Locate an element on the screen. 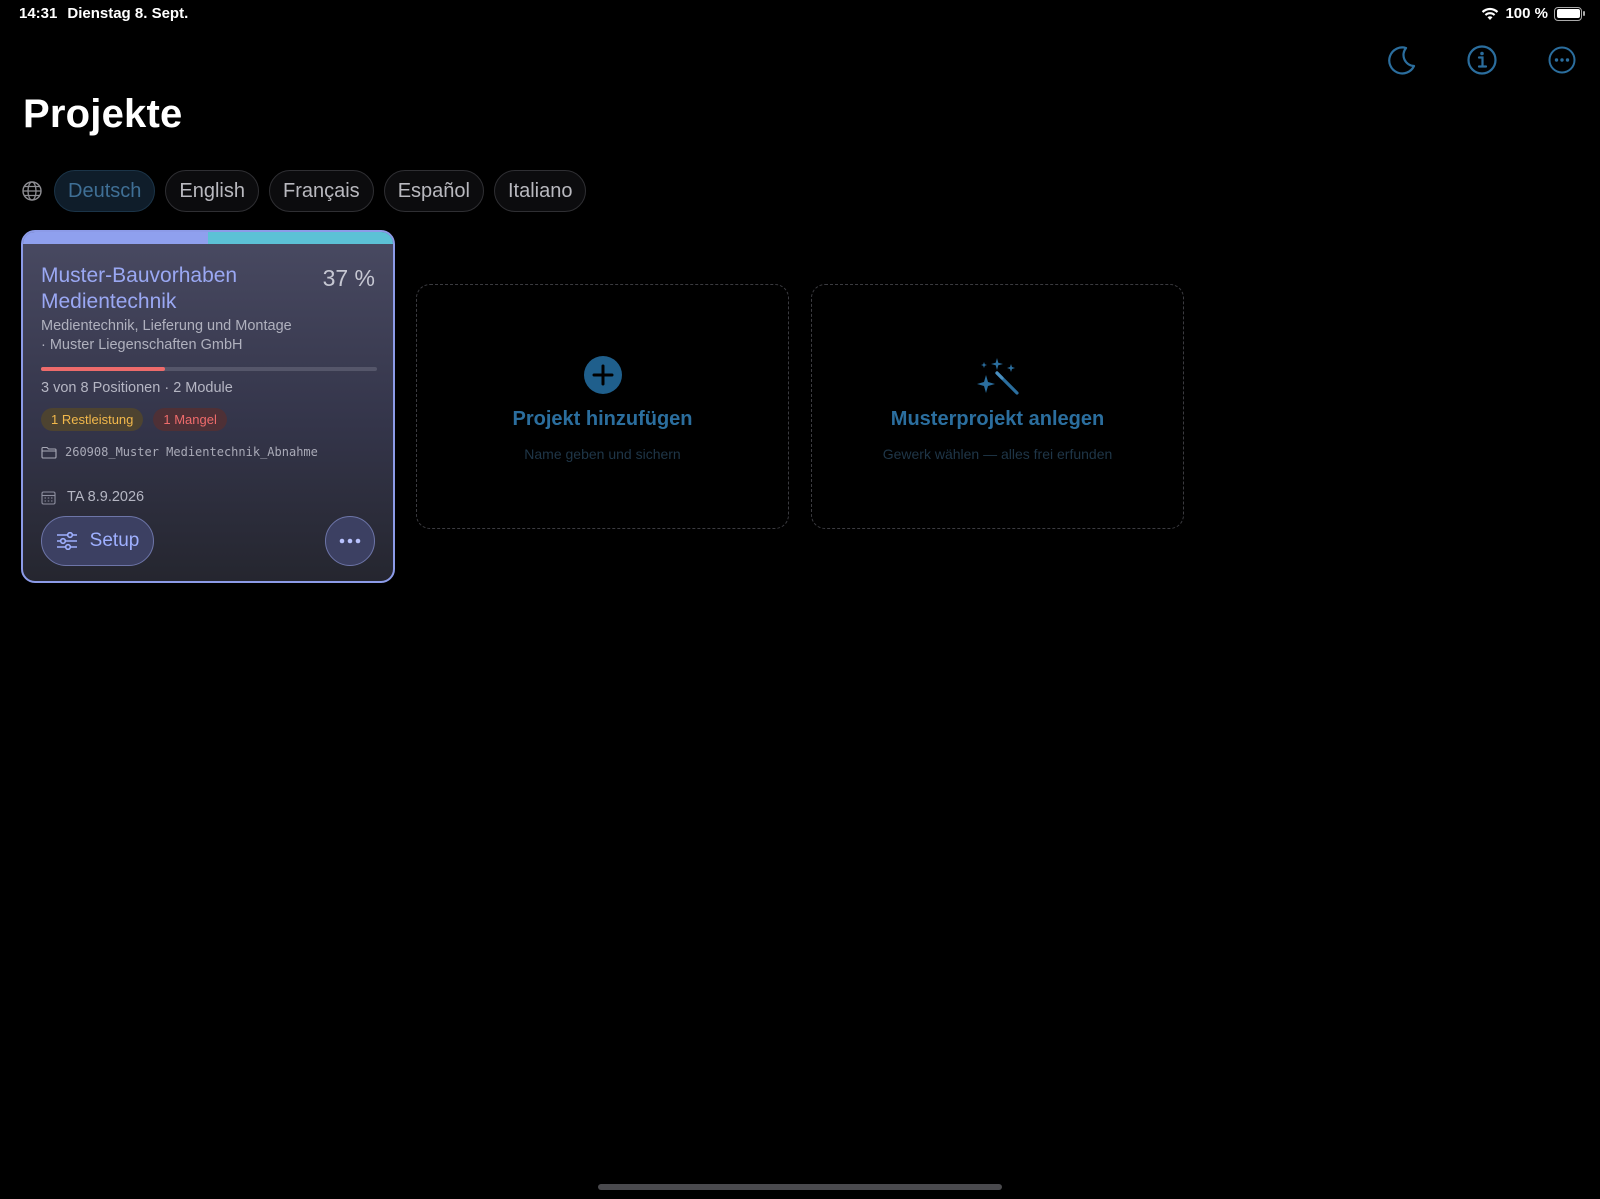  project-subtitle-line1: Medientechnik, Lieferung und Montage is located at coordinates (166, 326).